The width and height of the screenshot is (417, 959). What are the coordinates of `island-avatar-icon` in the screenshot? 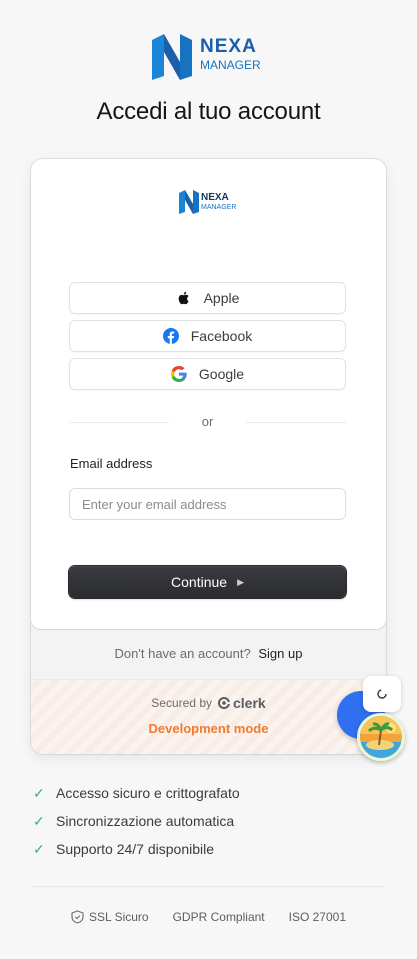 It's located at (381, 737).